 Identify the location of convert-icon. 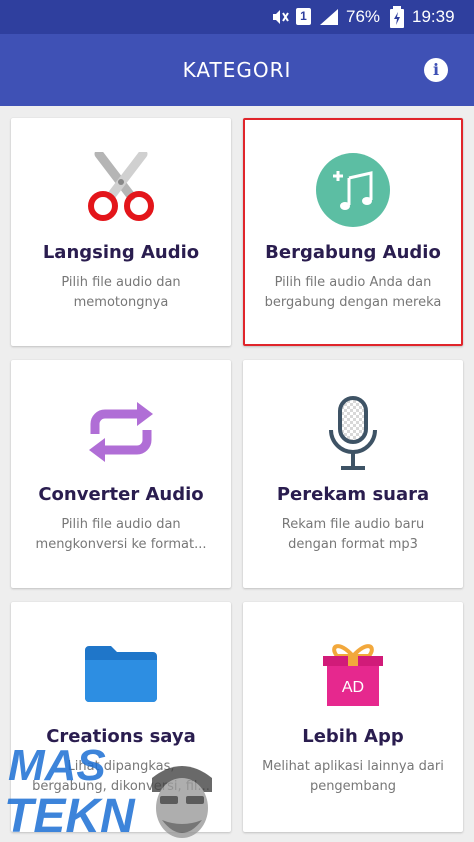
(121, 434).